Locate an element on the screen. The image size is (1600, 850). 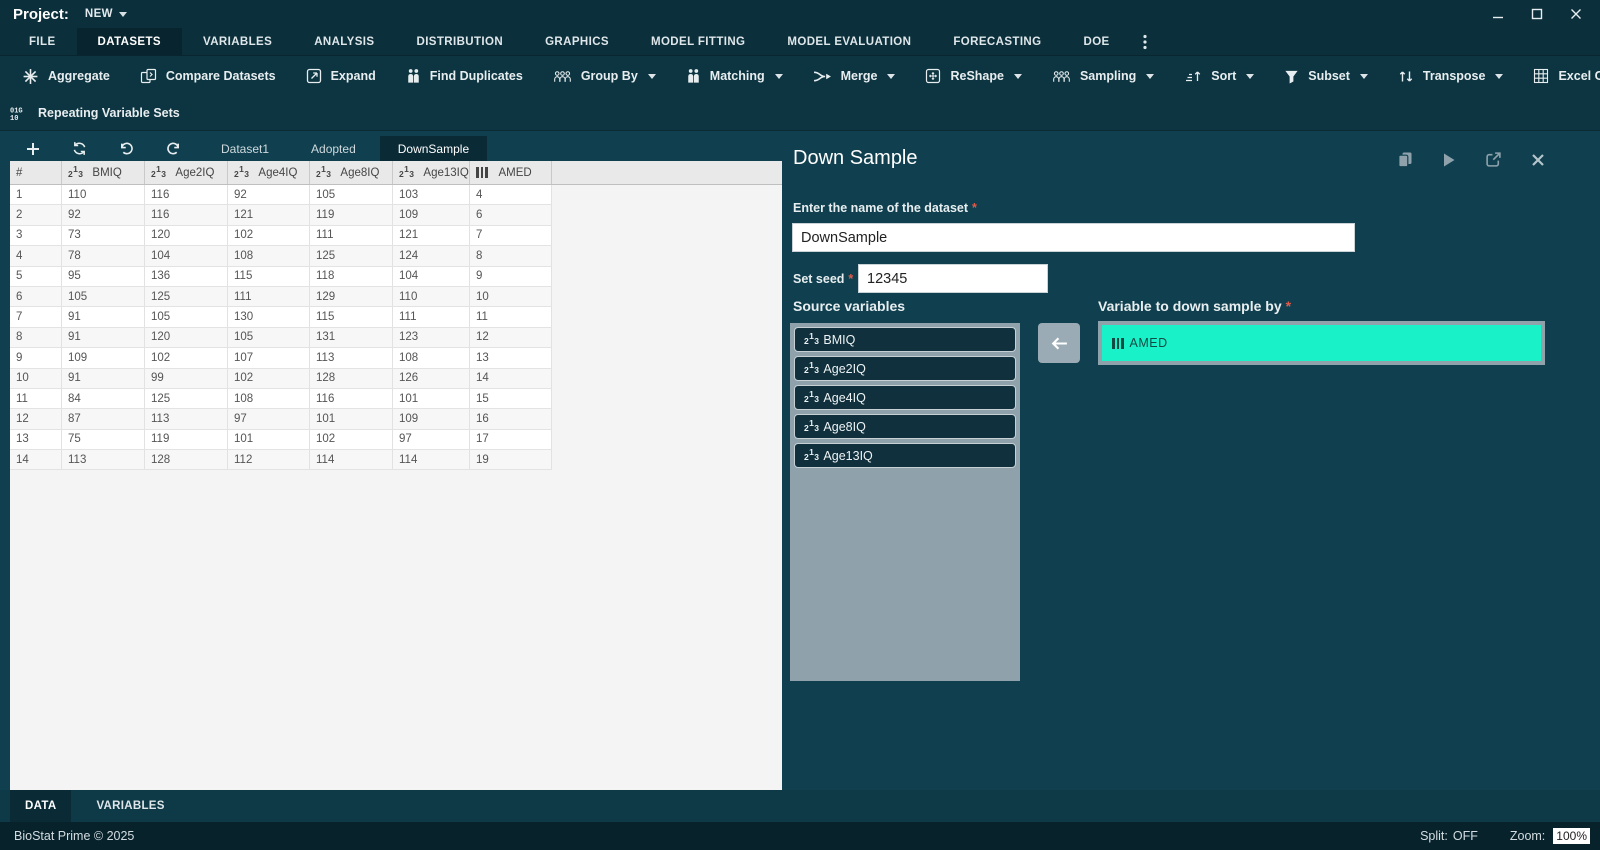
dataset-tab-downsample: DownSample is located at coordinates (433, 148).